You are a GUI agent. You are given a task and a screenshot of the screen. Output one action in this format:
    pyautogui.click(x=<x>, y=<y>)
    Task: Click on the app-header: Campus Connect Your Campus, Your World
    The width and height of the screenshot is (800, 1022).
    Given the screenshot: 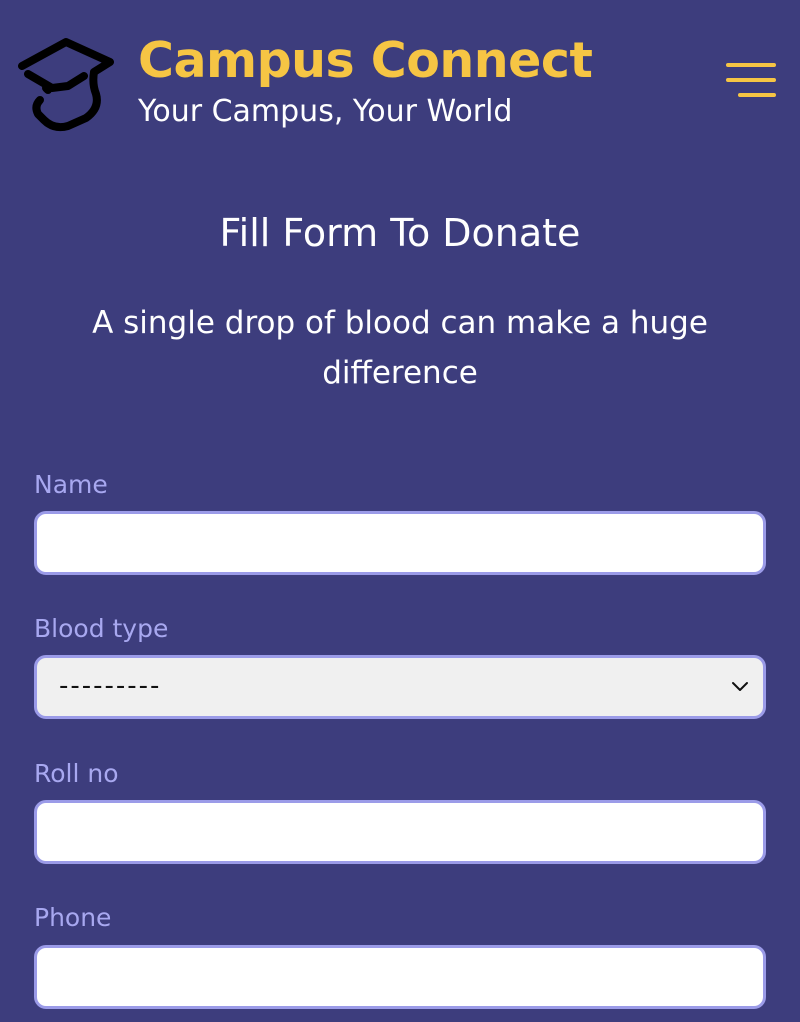 What is the action you would take?
    pyautogui.click(x=400, y=75)
    